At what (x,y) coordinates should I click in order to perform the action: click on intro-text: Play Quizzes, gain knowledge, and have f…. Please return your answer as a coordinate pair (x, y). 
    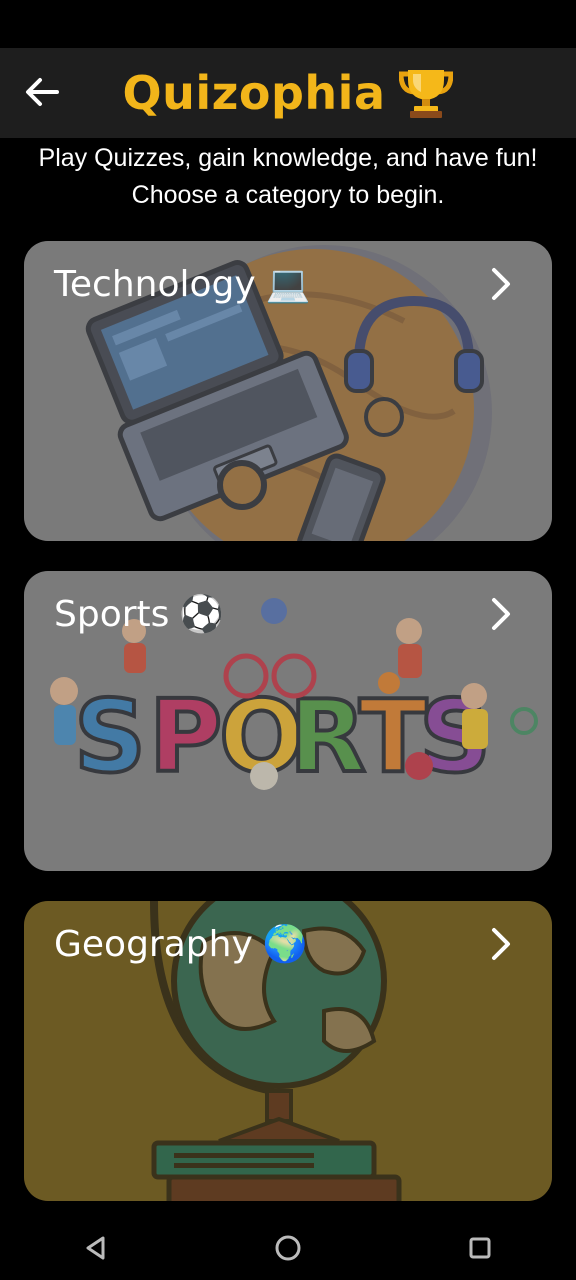
    Looking at the image, I should click on (288, 177).